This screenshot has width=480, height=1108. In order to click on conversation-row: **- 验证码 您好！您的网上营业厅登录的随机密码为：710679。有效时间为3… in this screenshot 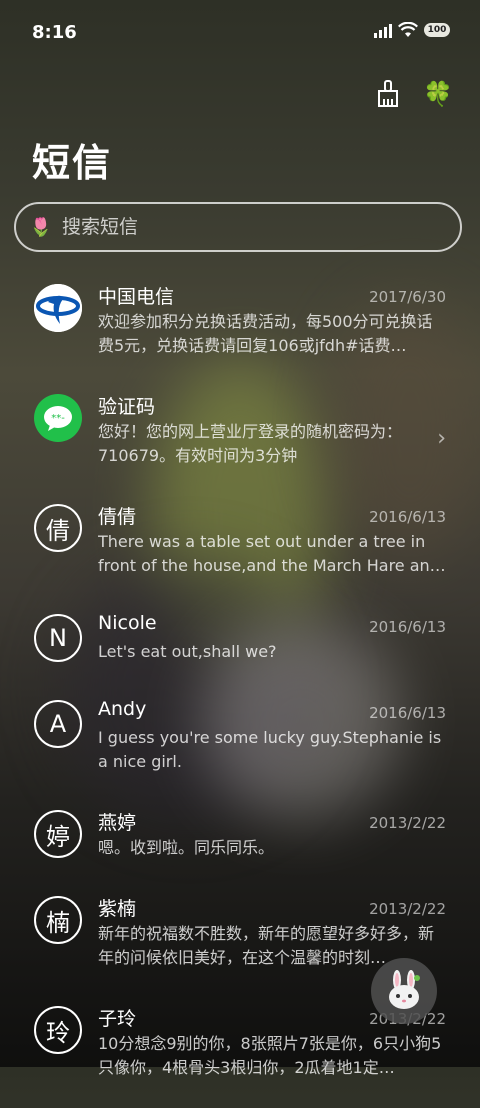, I will do `click(240, 441)`.